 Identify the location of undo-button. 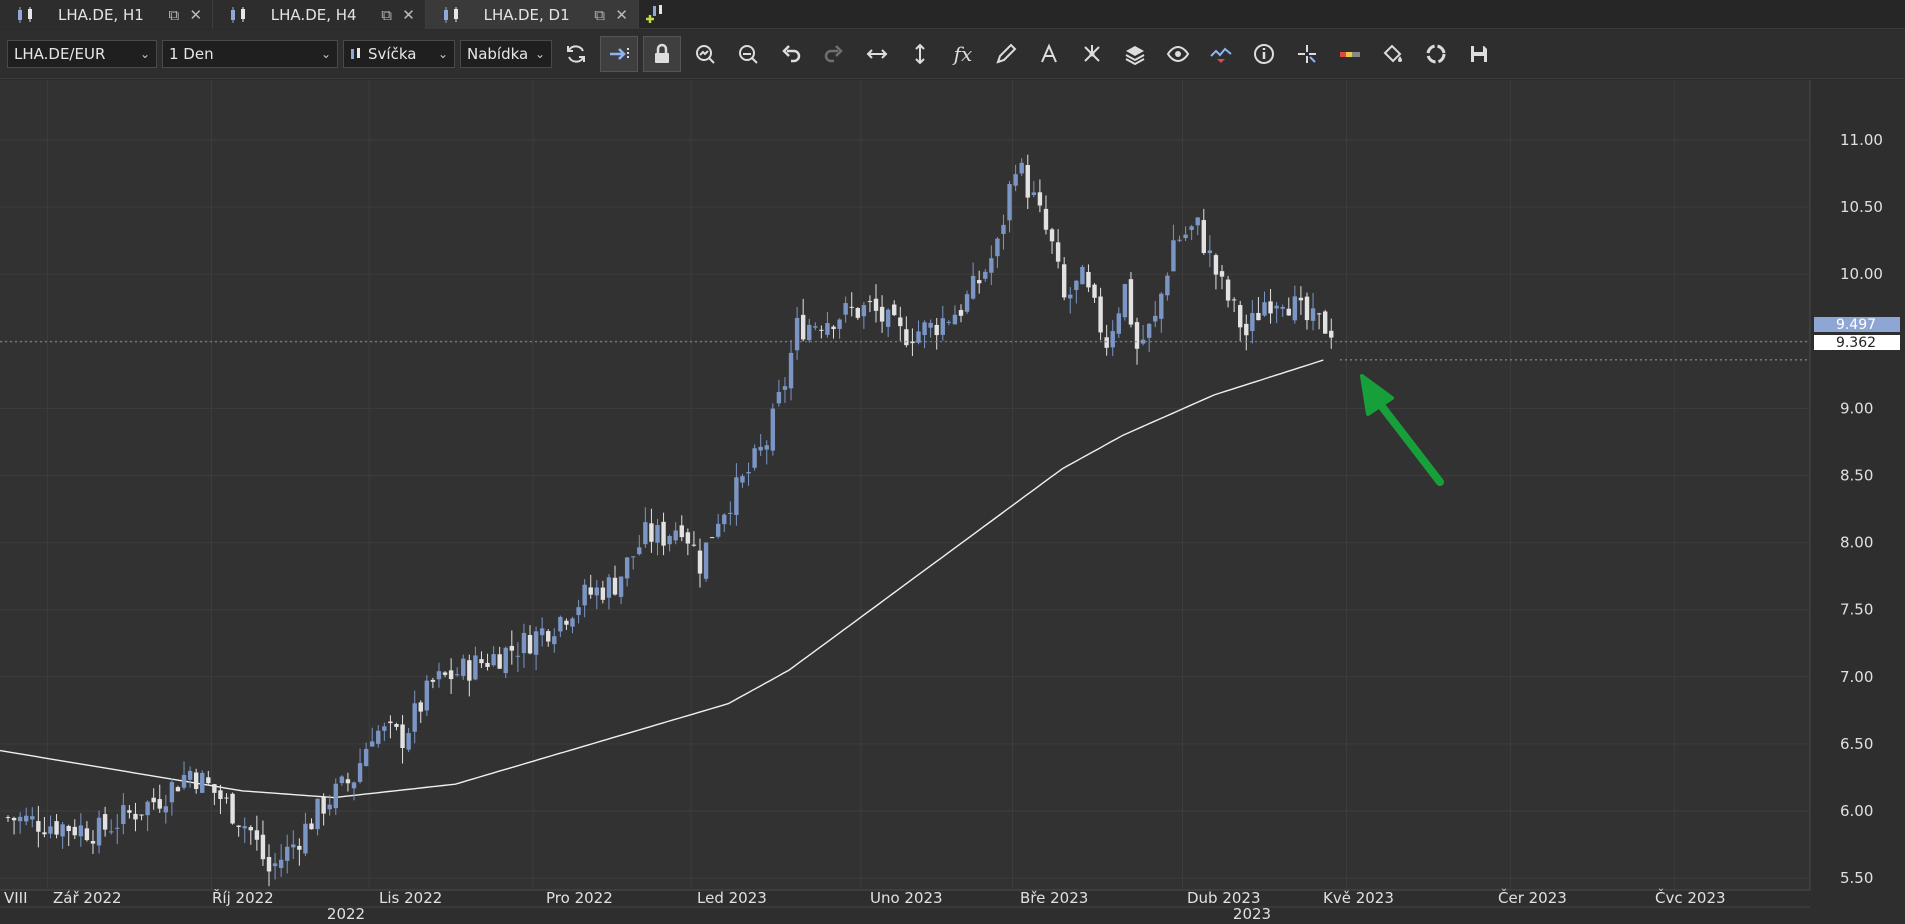
(791, 54).